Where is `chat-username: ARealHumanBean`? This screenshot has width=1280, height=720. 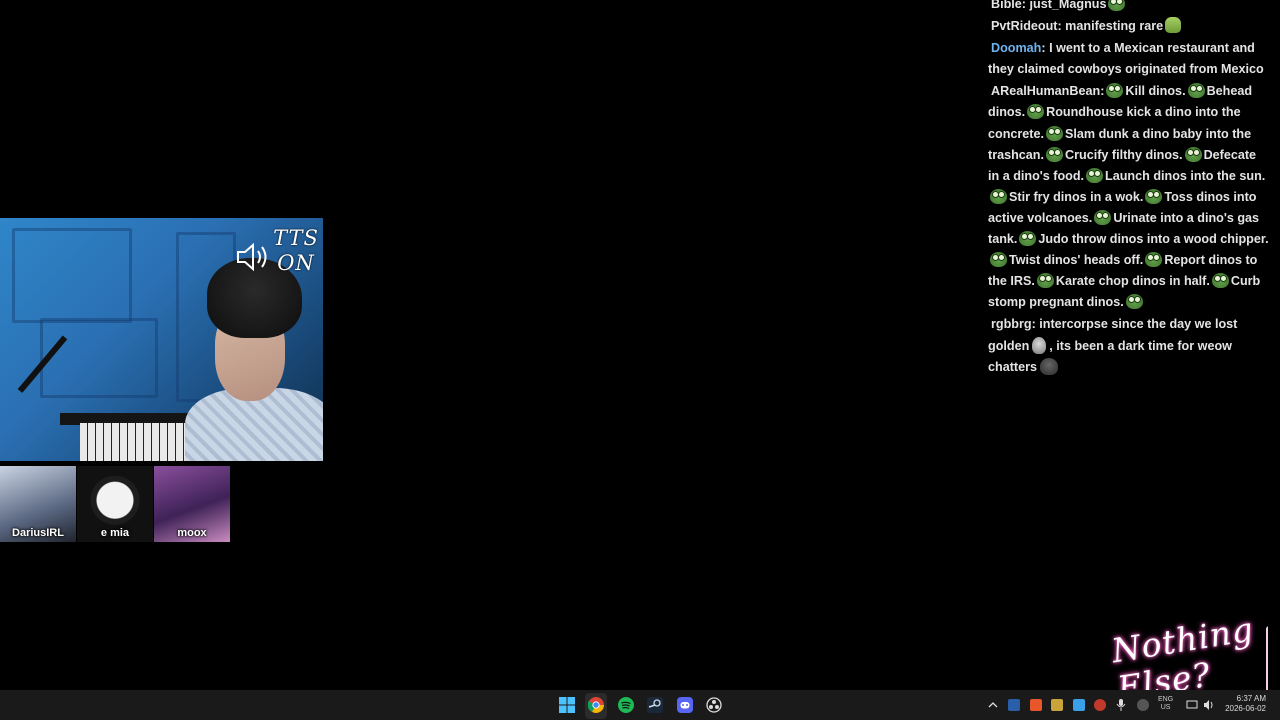 chat-username: ARealHumanBean is located at coordinates (1046, 91).